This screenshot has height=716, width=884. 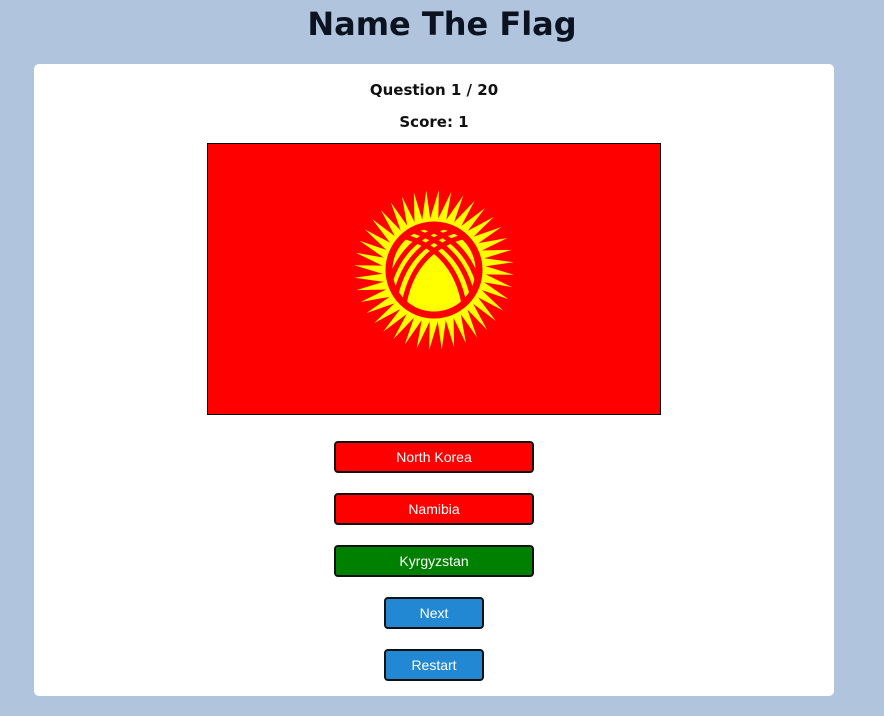 I want to click on answer-option-kyrgyzstan: Kyrgyzstan, so click(x=434, y=561).